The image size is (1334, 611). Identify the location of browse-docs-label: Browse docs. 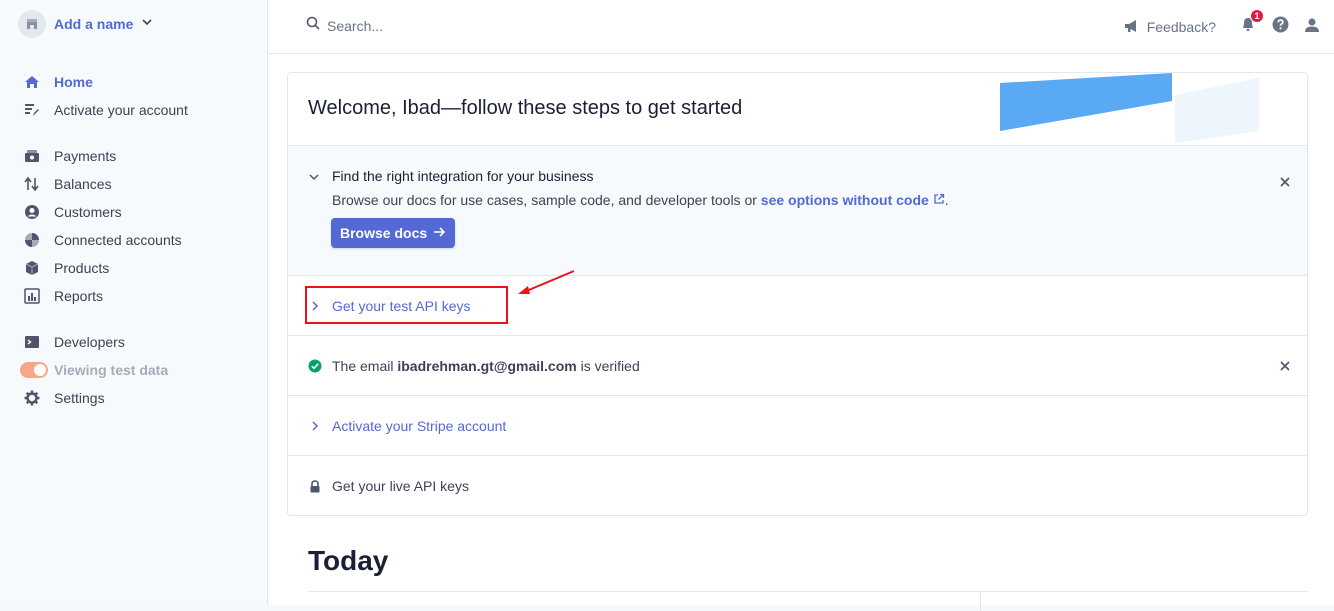
(384, 233).